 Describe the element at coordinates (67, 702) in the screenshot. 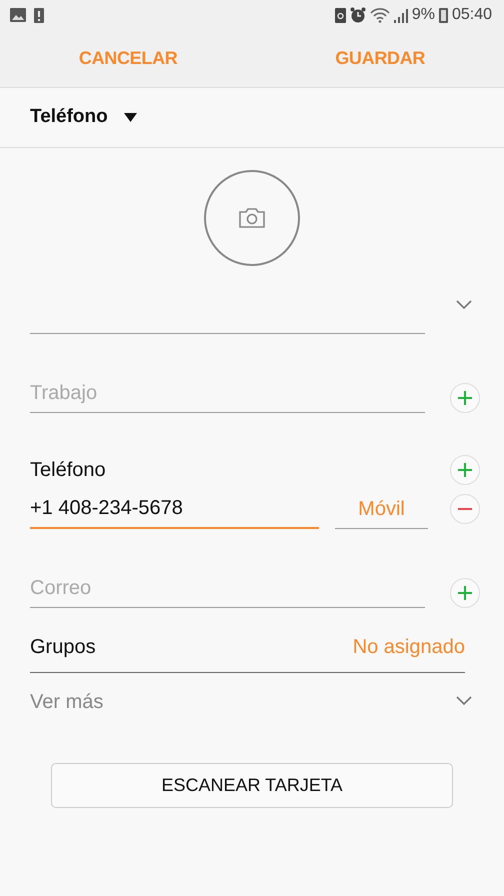

I see `see-more-link: Ver más` at that location.